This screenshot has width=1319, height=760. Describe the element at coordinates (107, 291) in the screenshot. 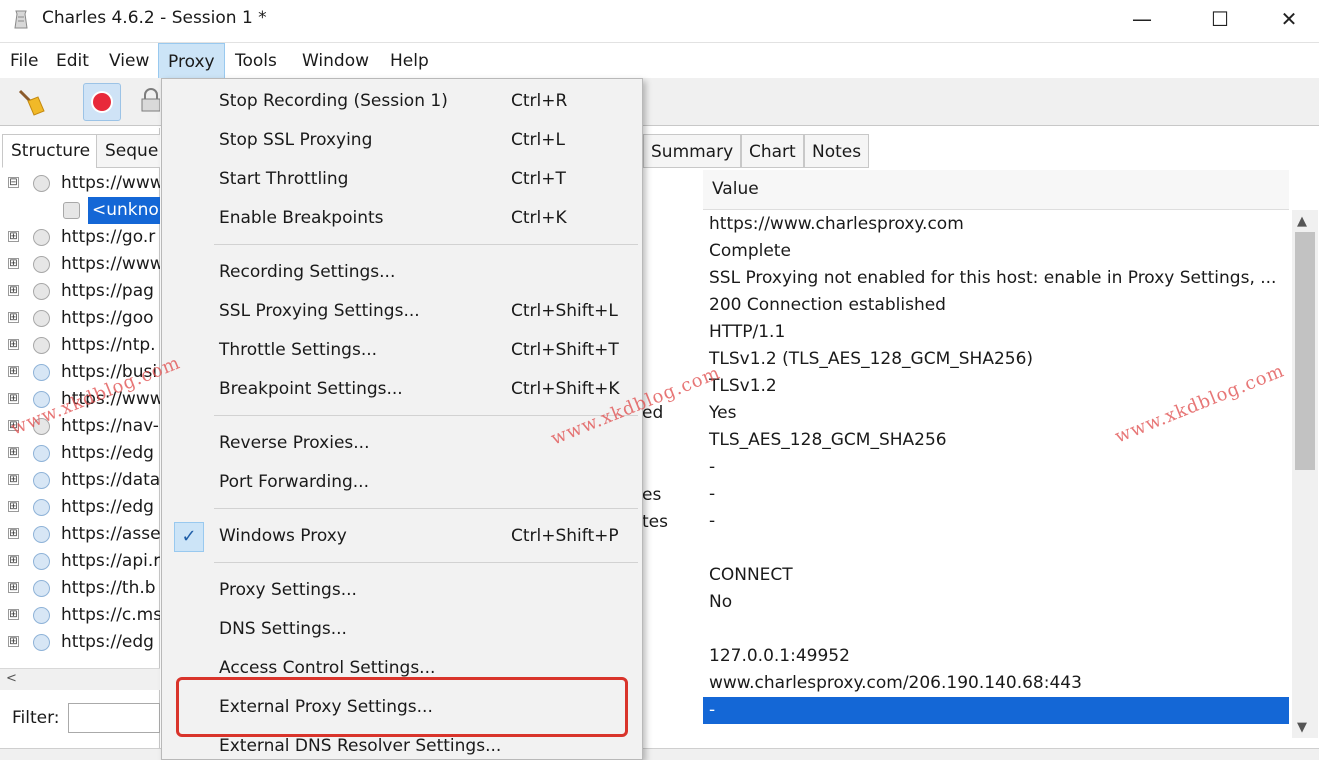

I see `tree-row-label: https://pag` at that location.